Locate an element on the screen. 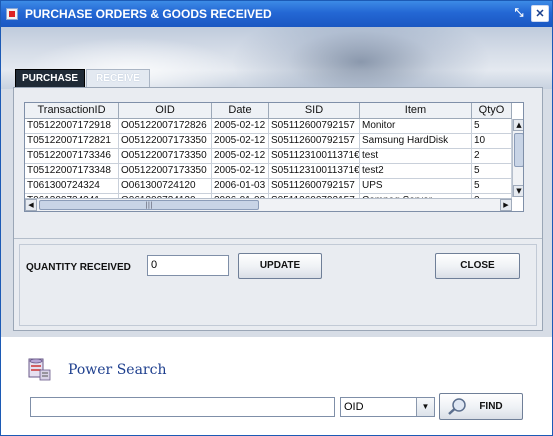 The height and width of the screenshot is (436, 553). vertical-scrollbar: ▲ ▼ is located at coordinates (517, 158).